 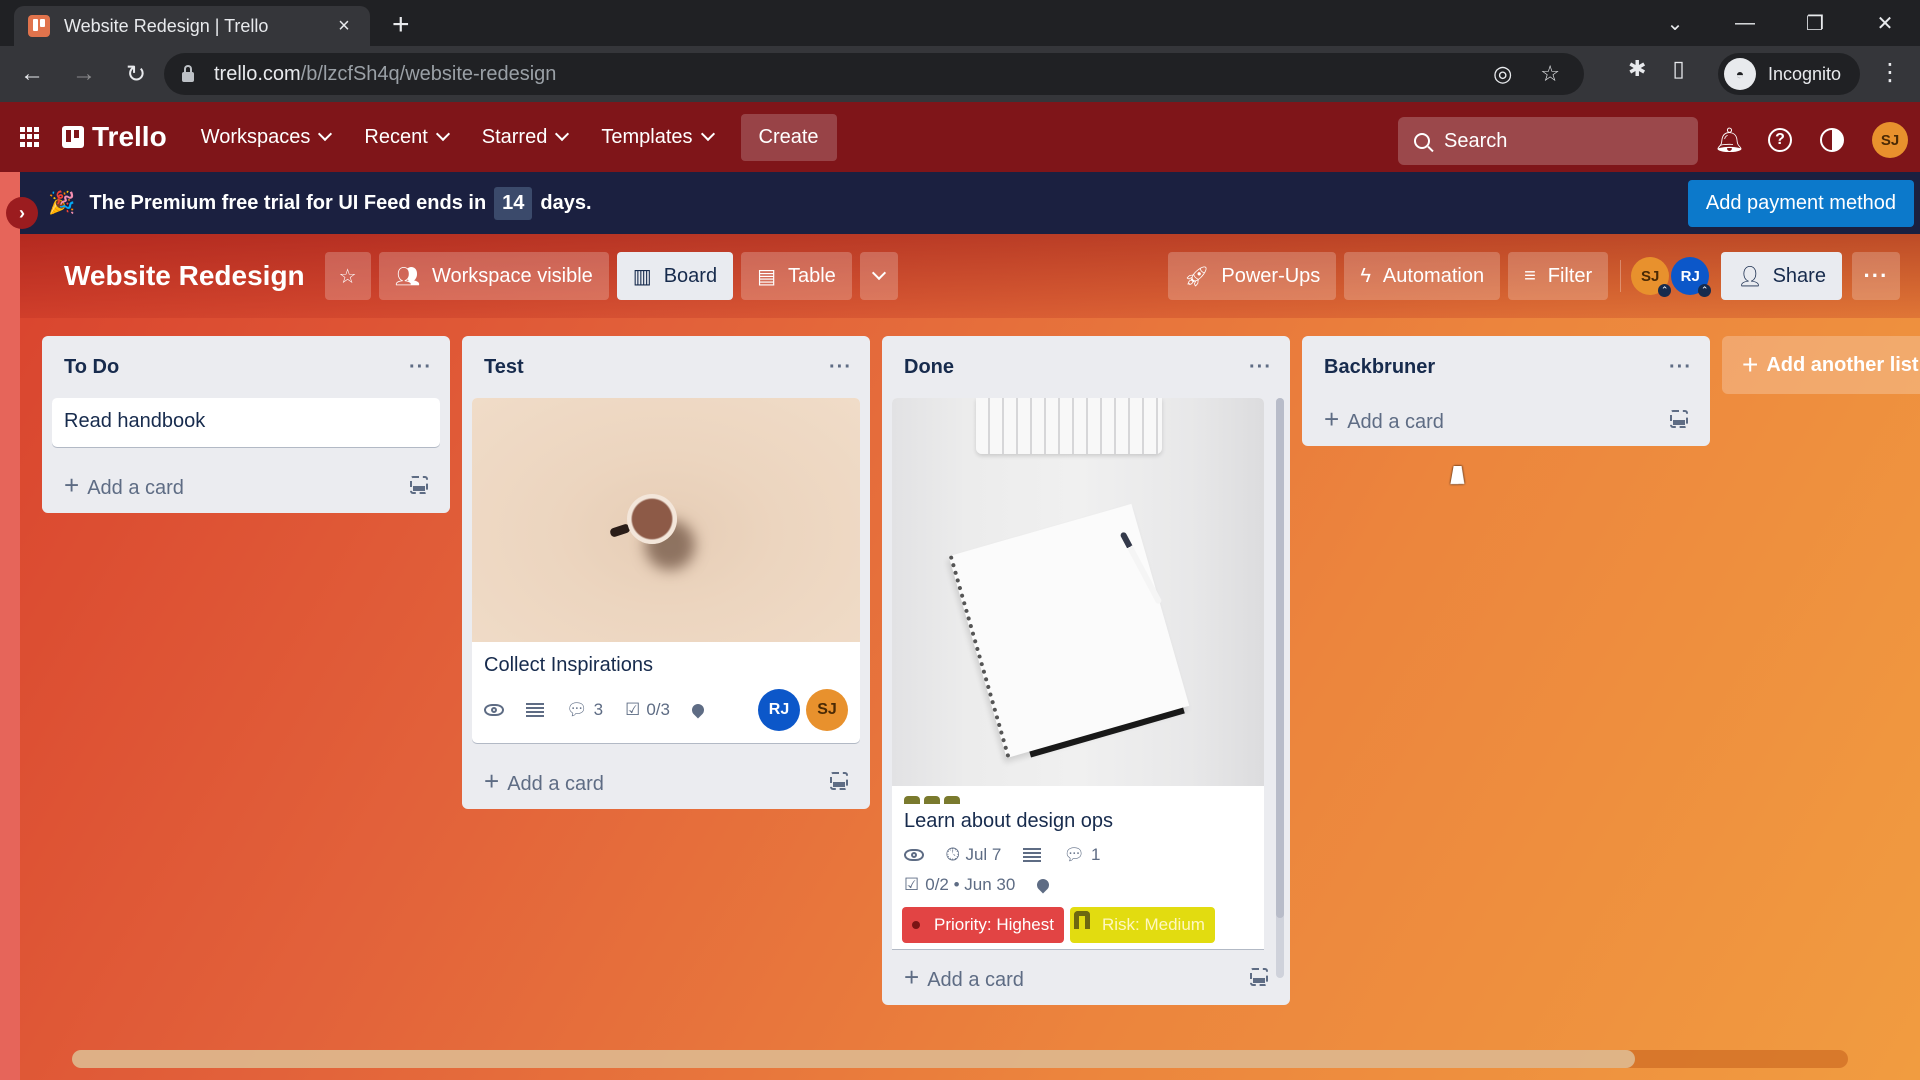 I want to click on nav-recent: Recent, so click(x=408, y=137).